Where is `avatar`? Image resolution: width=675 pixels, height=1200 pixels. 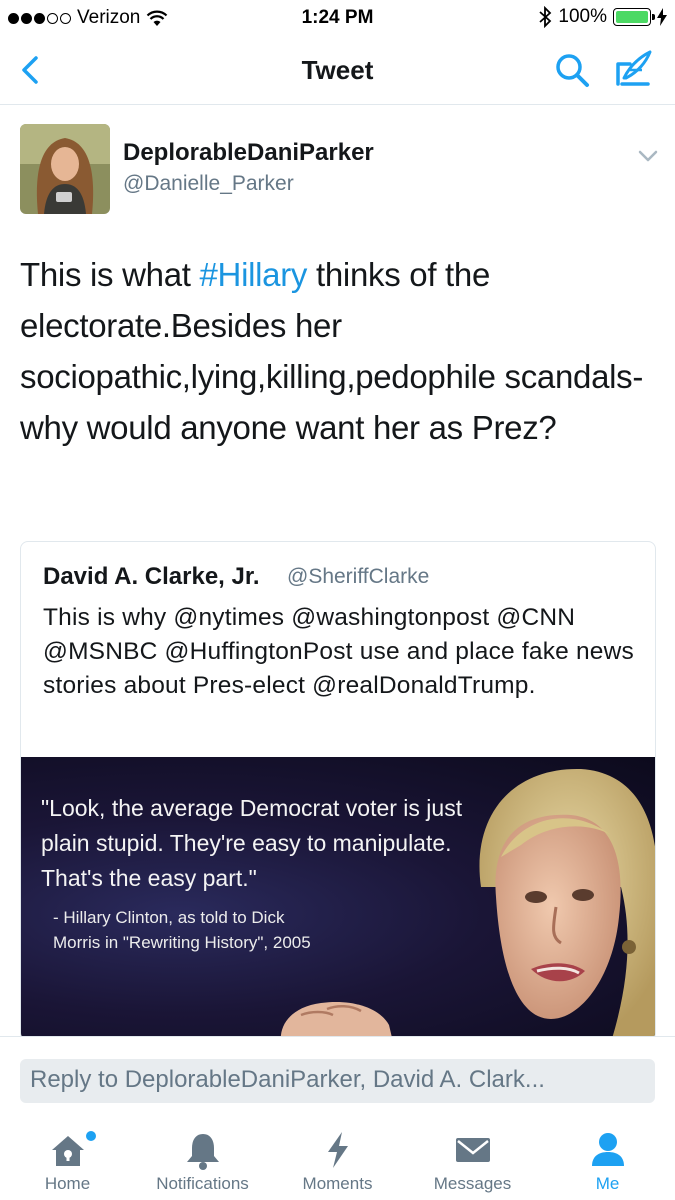 avatar is located at coordinates (65, 169).